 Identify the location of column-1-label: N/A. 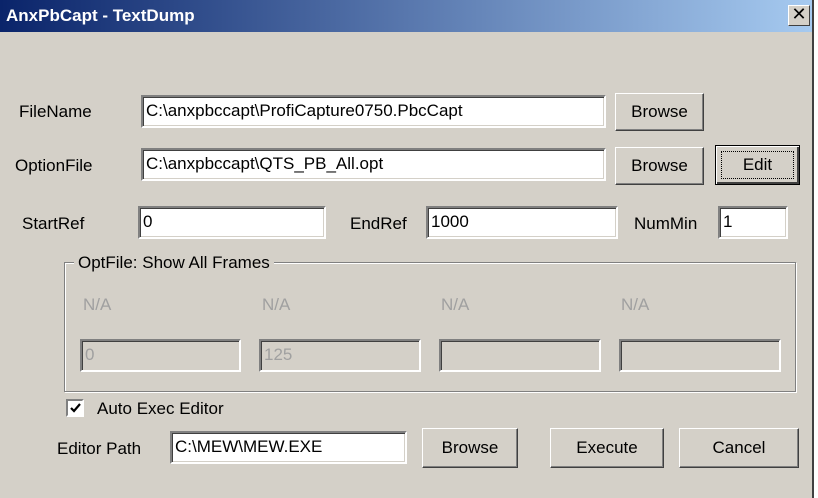
(97, 304).